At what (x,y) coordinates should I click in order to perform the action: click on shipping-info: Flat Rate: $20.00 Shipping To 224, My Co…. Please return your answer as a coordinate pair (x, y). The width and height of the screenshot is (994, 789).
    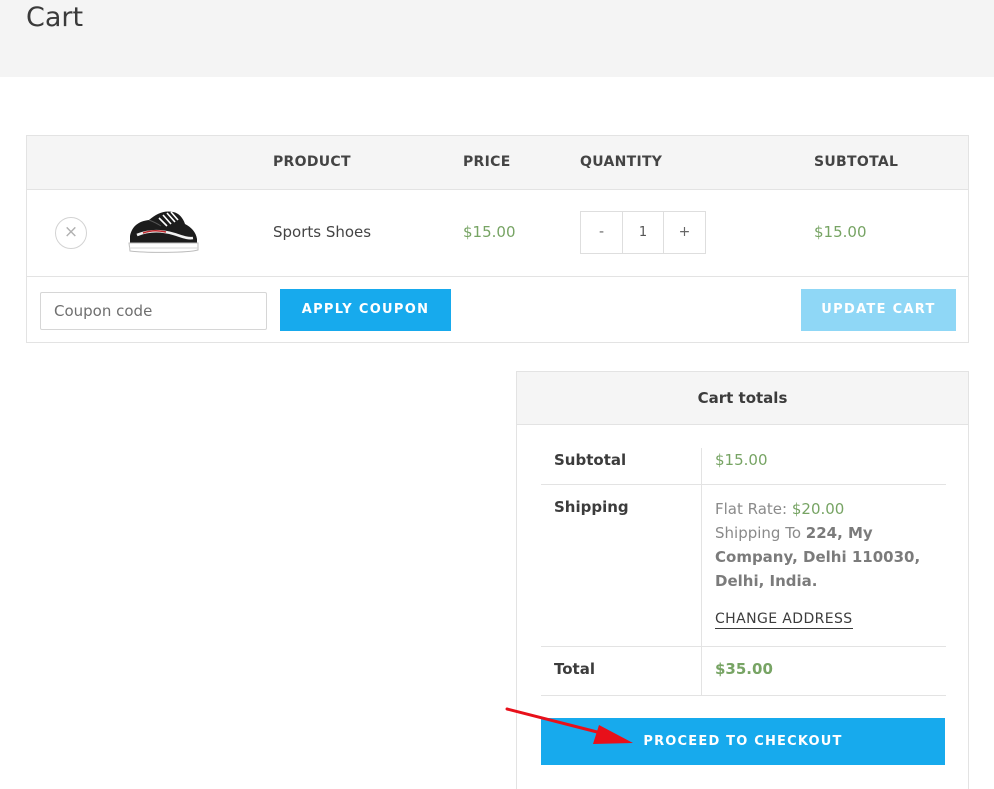
    Looking at the image, I should click on (826, 545).